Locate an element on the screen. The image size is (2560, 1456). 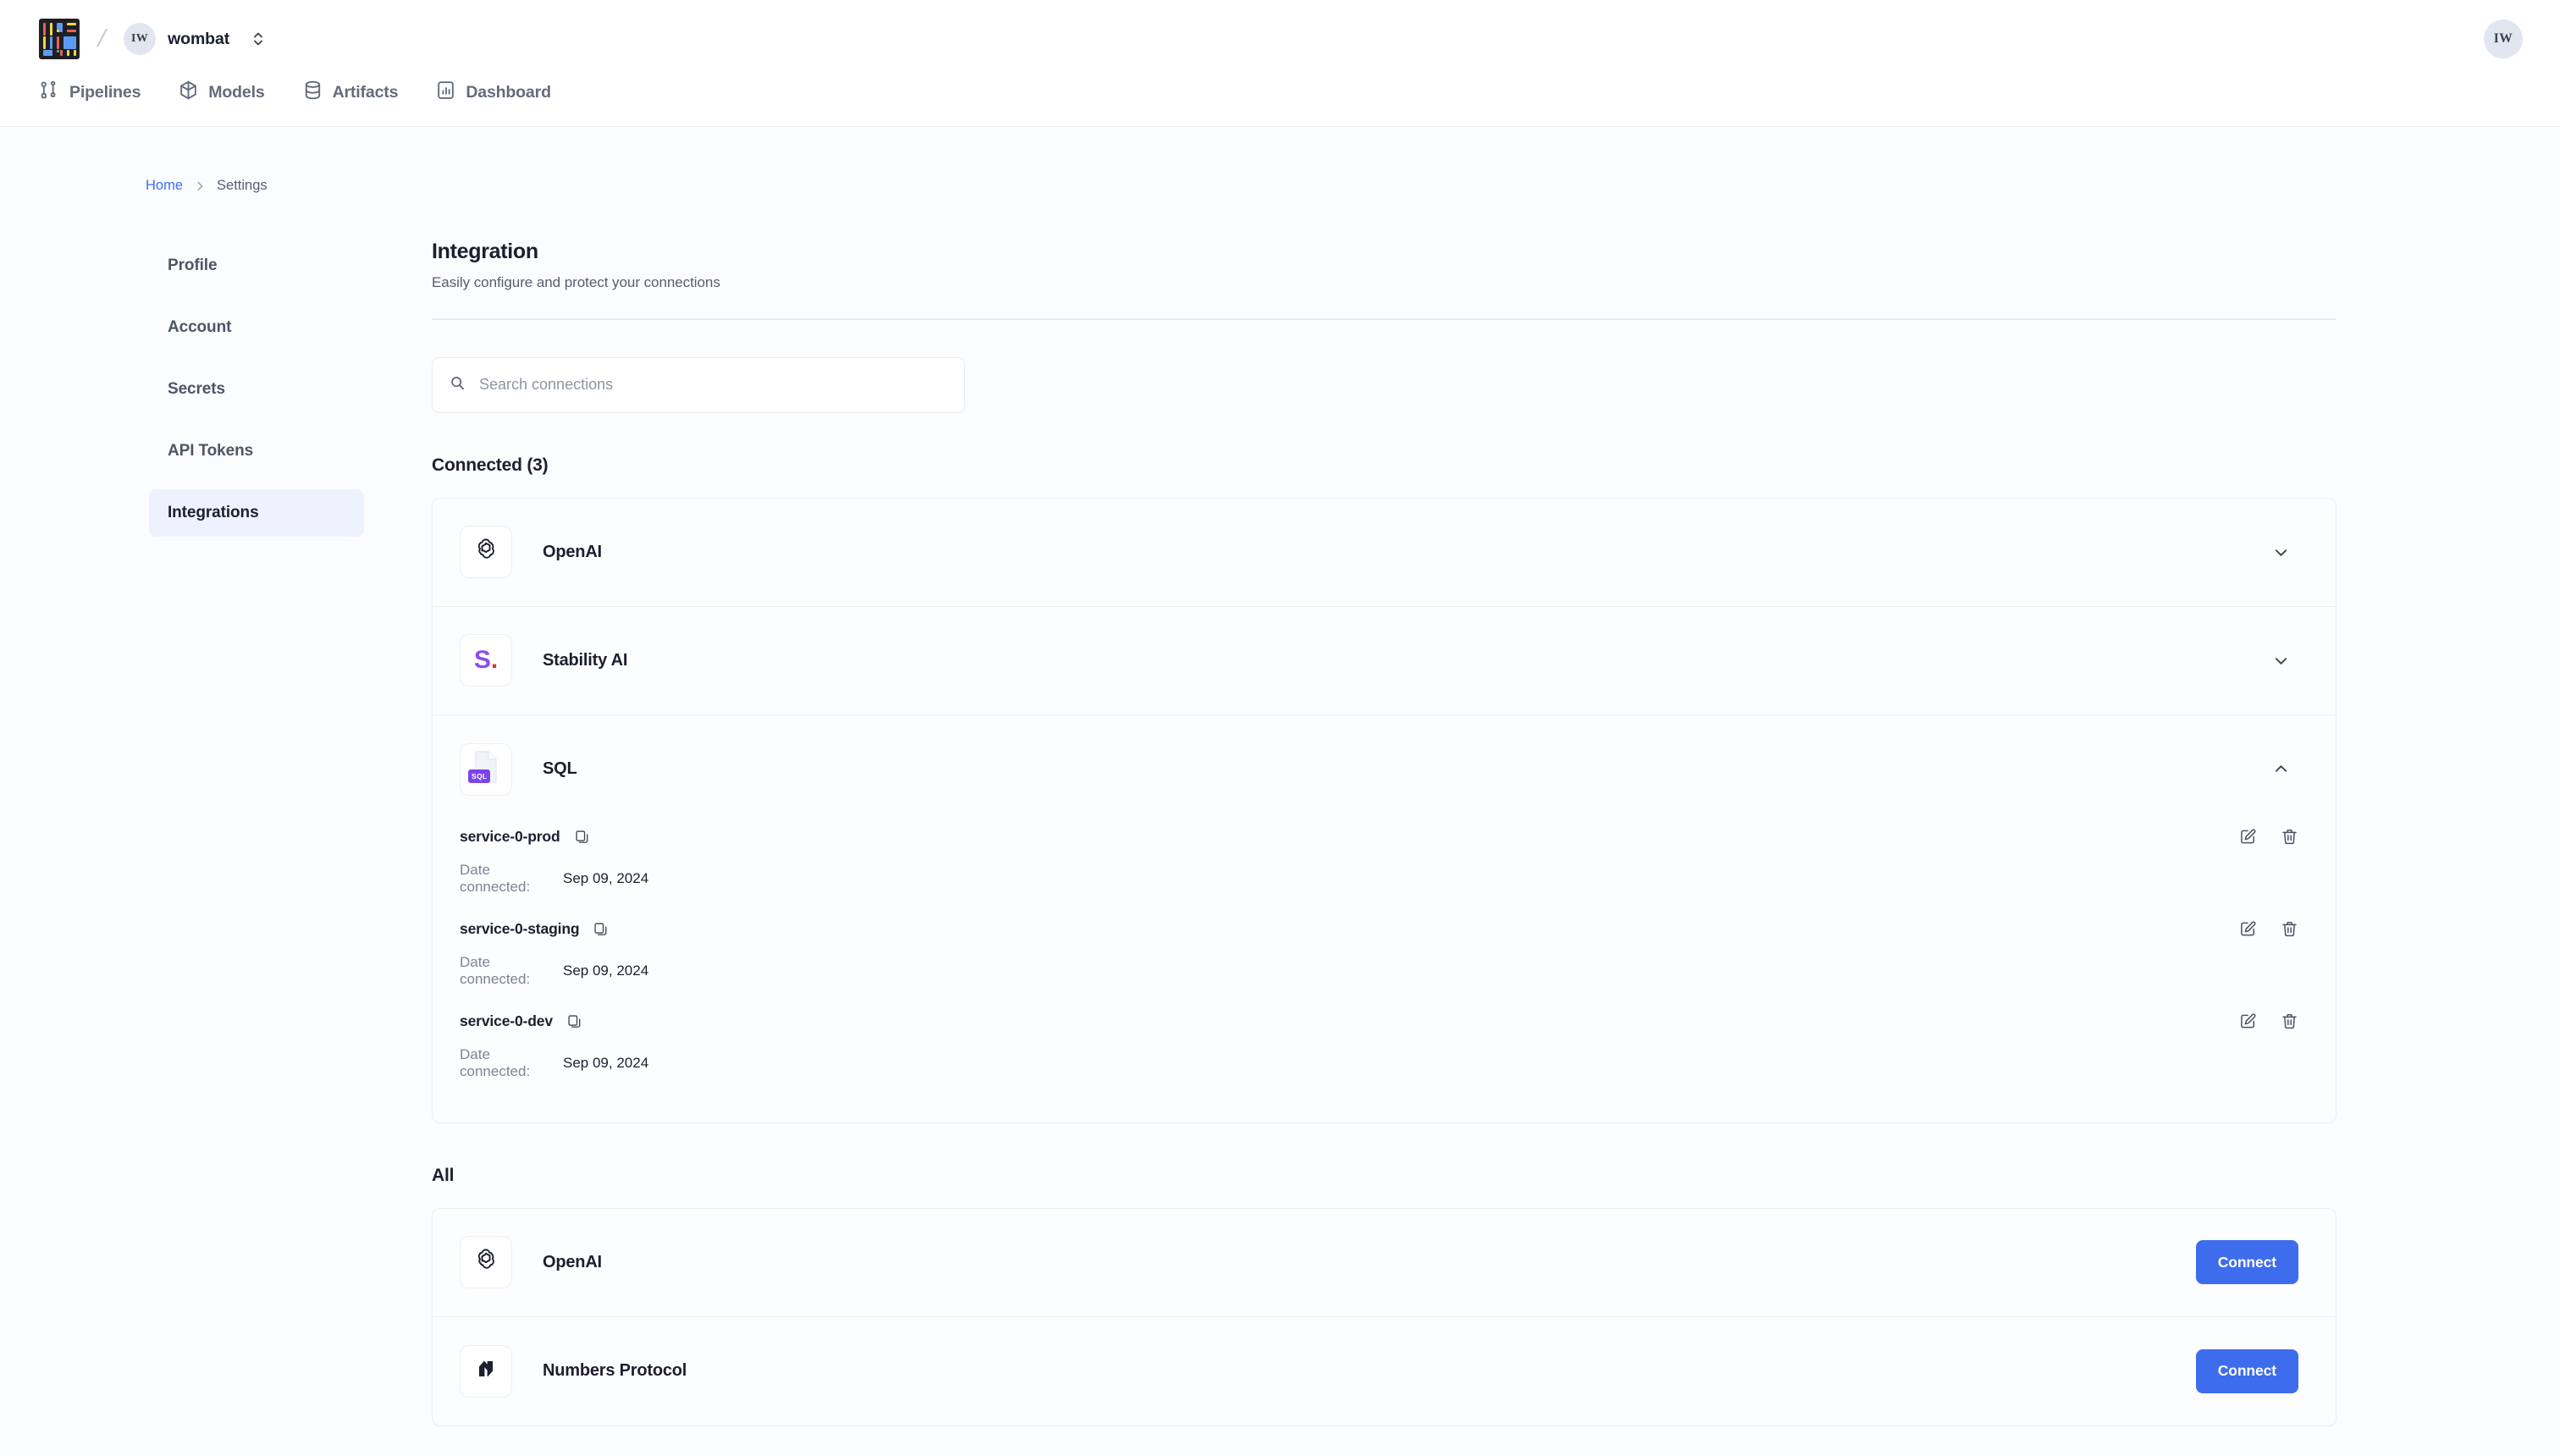
nav-label: Artifacts is located at coordinates (365, 93).